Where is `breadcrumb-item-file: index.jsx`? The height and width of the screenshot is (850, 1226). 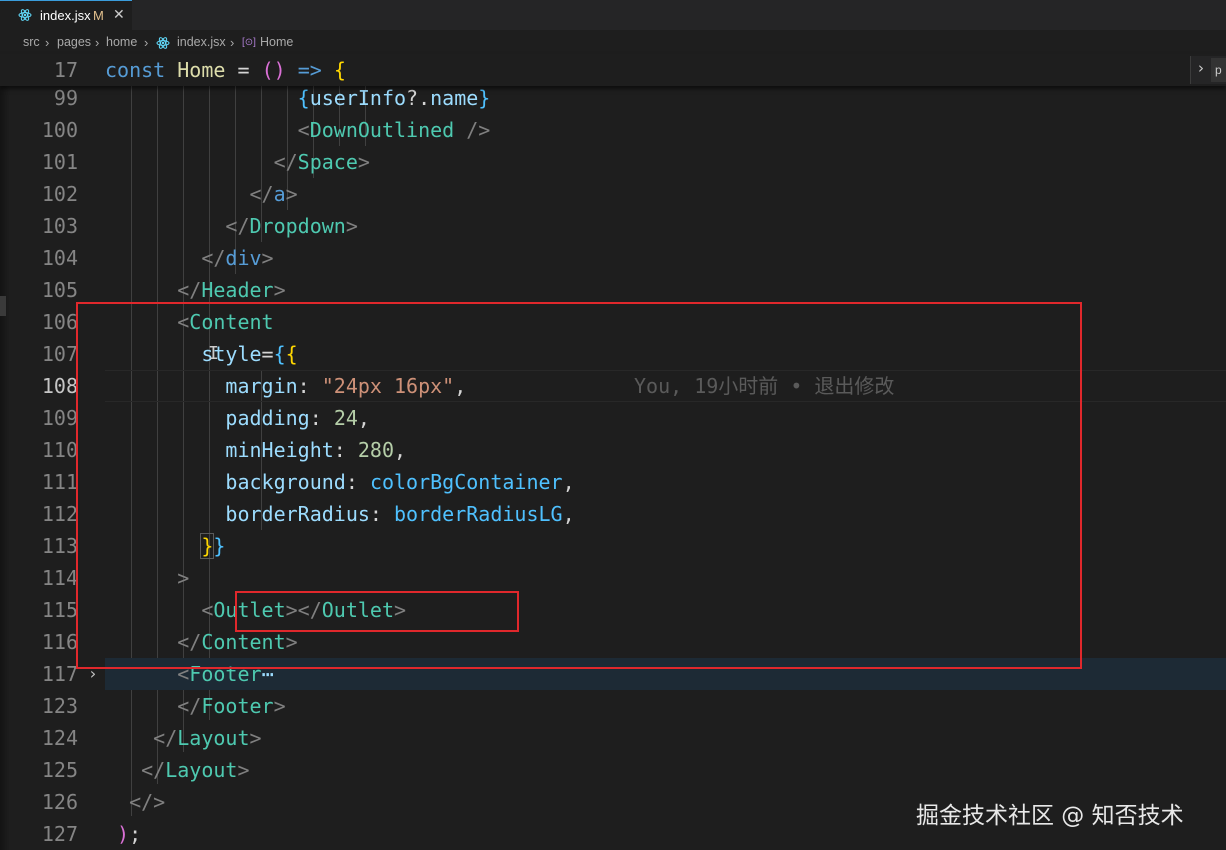 breadcrumb-item-file: index.jsx is located at coordinates (201, 42).